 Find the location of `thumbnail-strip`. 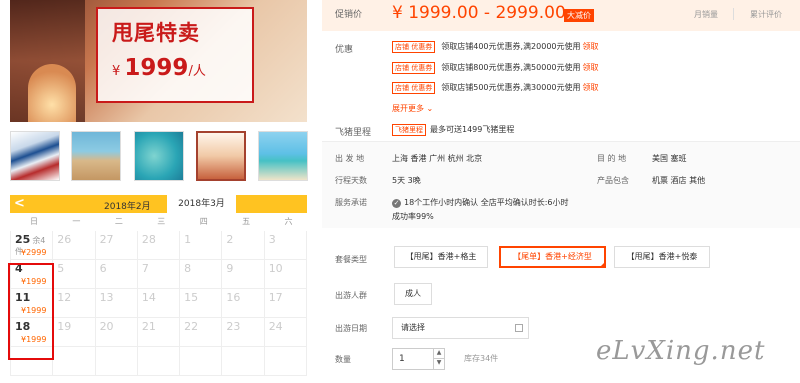

thumbnail-strip is located at coordinates (159, 157).